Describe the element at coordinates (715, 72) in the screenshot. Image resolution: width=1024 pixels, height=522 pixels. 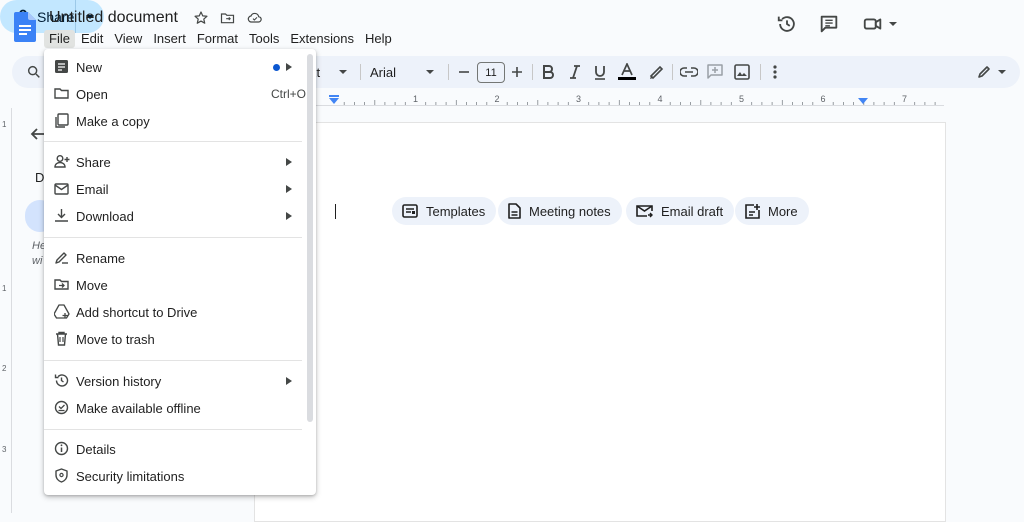
I see `add-comment-icon` at that location.